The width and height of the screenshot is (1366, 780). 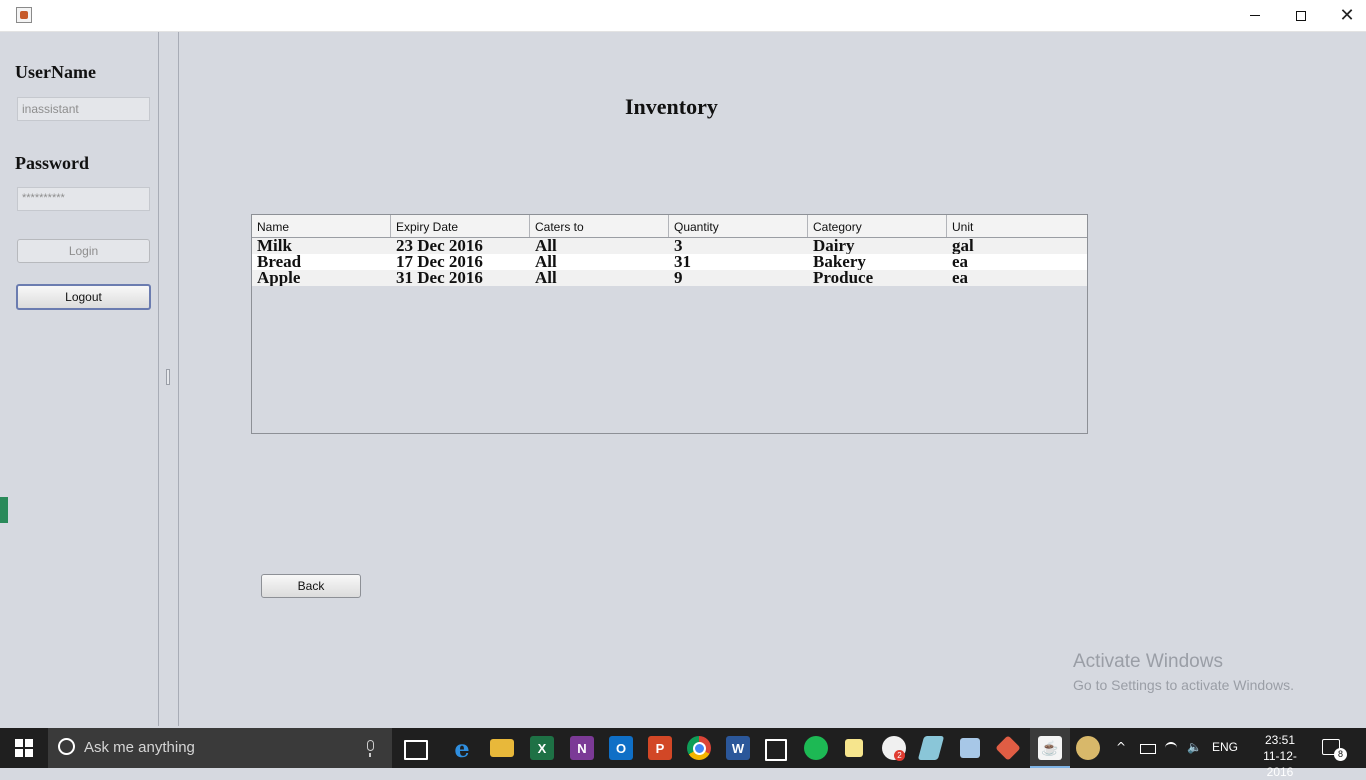 I want to click on table-cell: Milk, so click(x=274, y=246).